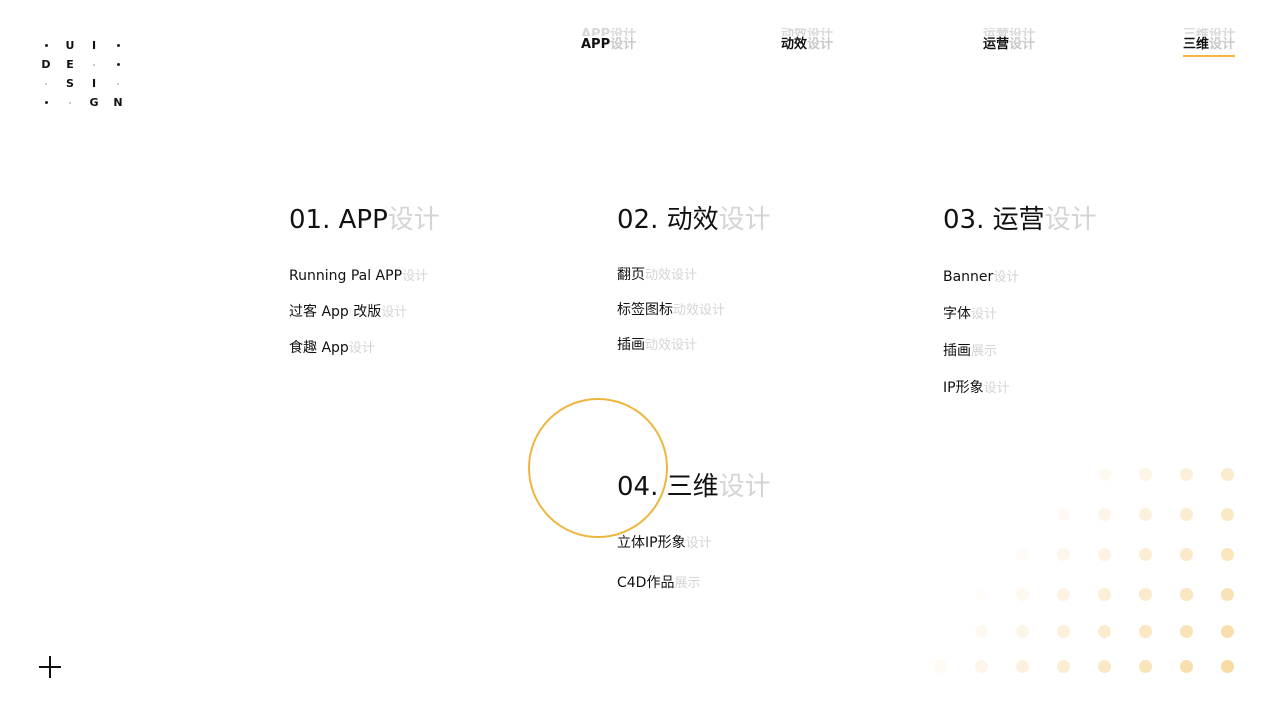 The image size is (1280, 720). I want to click on list-item-label: 立体IP形象, so click(651, 543).